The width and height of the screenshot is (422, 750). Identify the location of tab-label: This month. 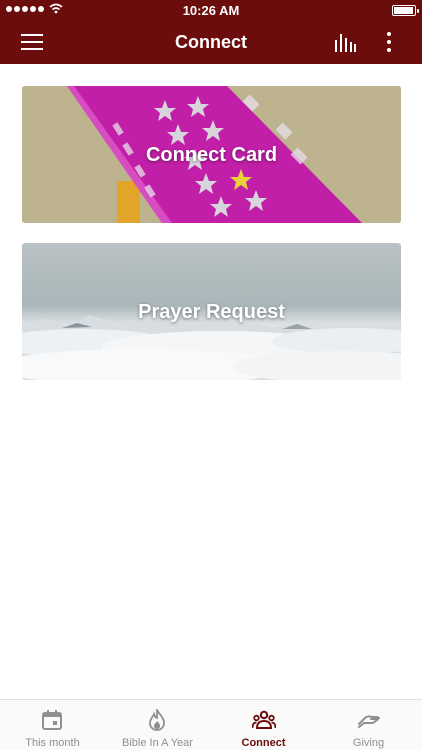
(52, 743).